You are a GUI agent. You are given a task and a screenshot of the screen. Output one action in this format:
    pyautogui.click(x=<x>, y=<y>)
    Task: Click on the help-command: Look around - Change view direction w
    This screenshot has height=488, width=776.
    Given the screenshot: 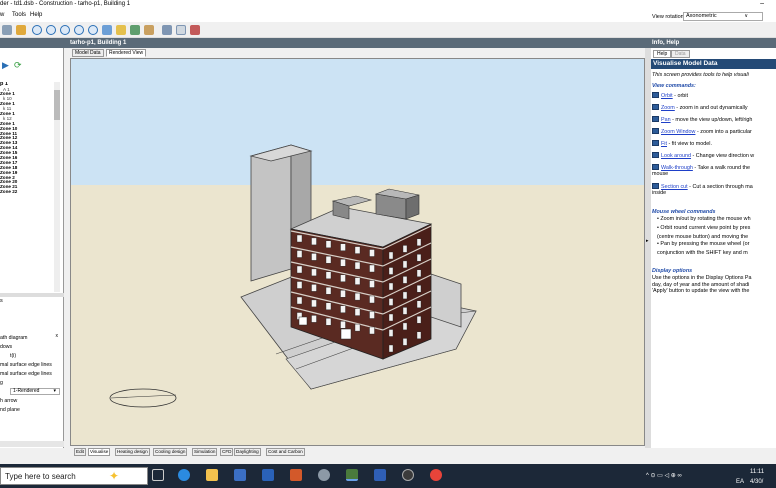 What is the action you would take?
    pyautogui.click(x=703, y=155)
    